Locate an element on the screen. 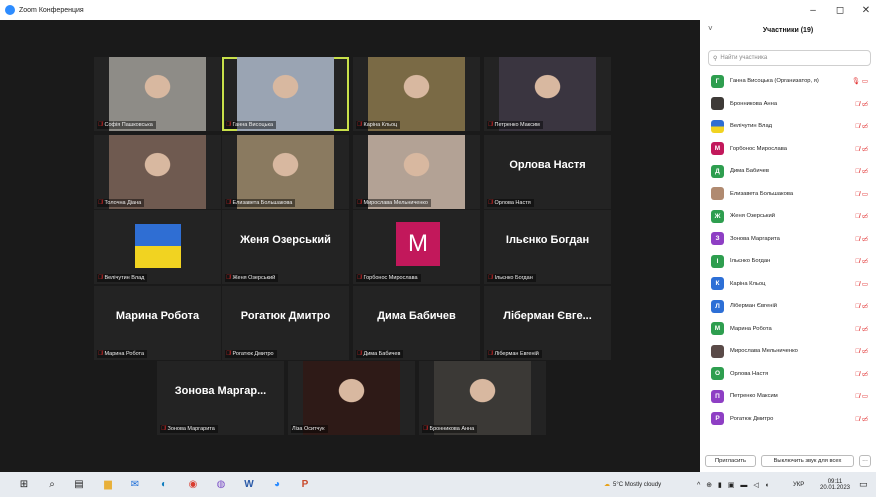 The height and width of the screenshot is (497, 876). participant-name: Бронникова Анна is located at coordinates (754, 103).